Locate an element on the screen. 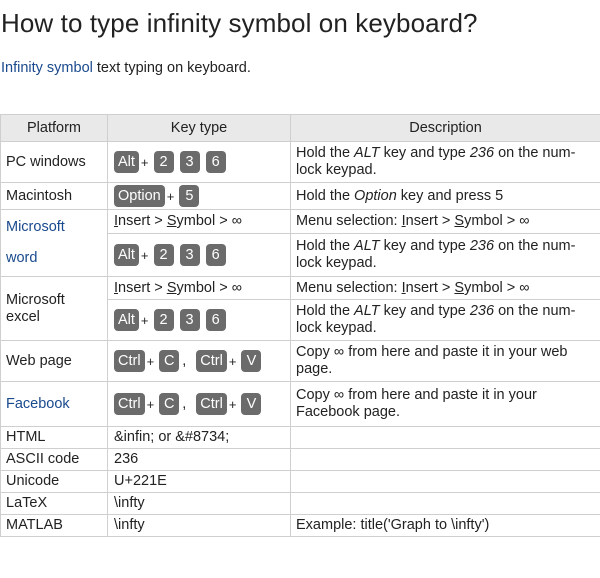 The height and width of the screenshot is (578, 600). platform-cell: Facebook is located at coordinates (54, 404).